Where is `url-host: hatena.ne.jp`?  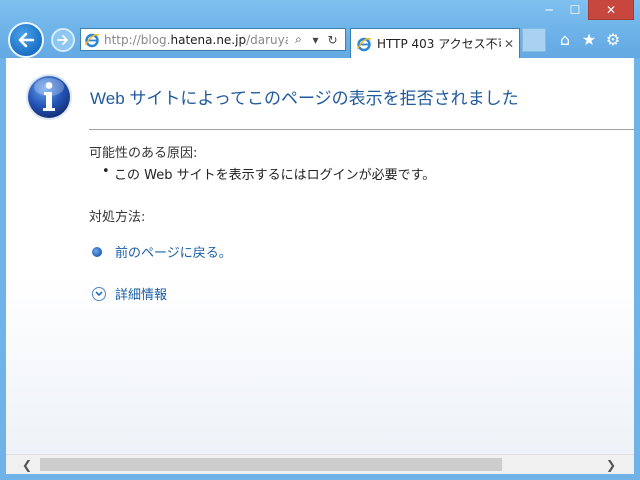
url-host: hatena.ne.jp is located at coordinates (208, 39).